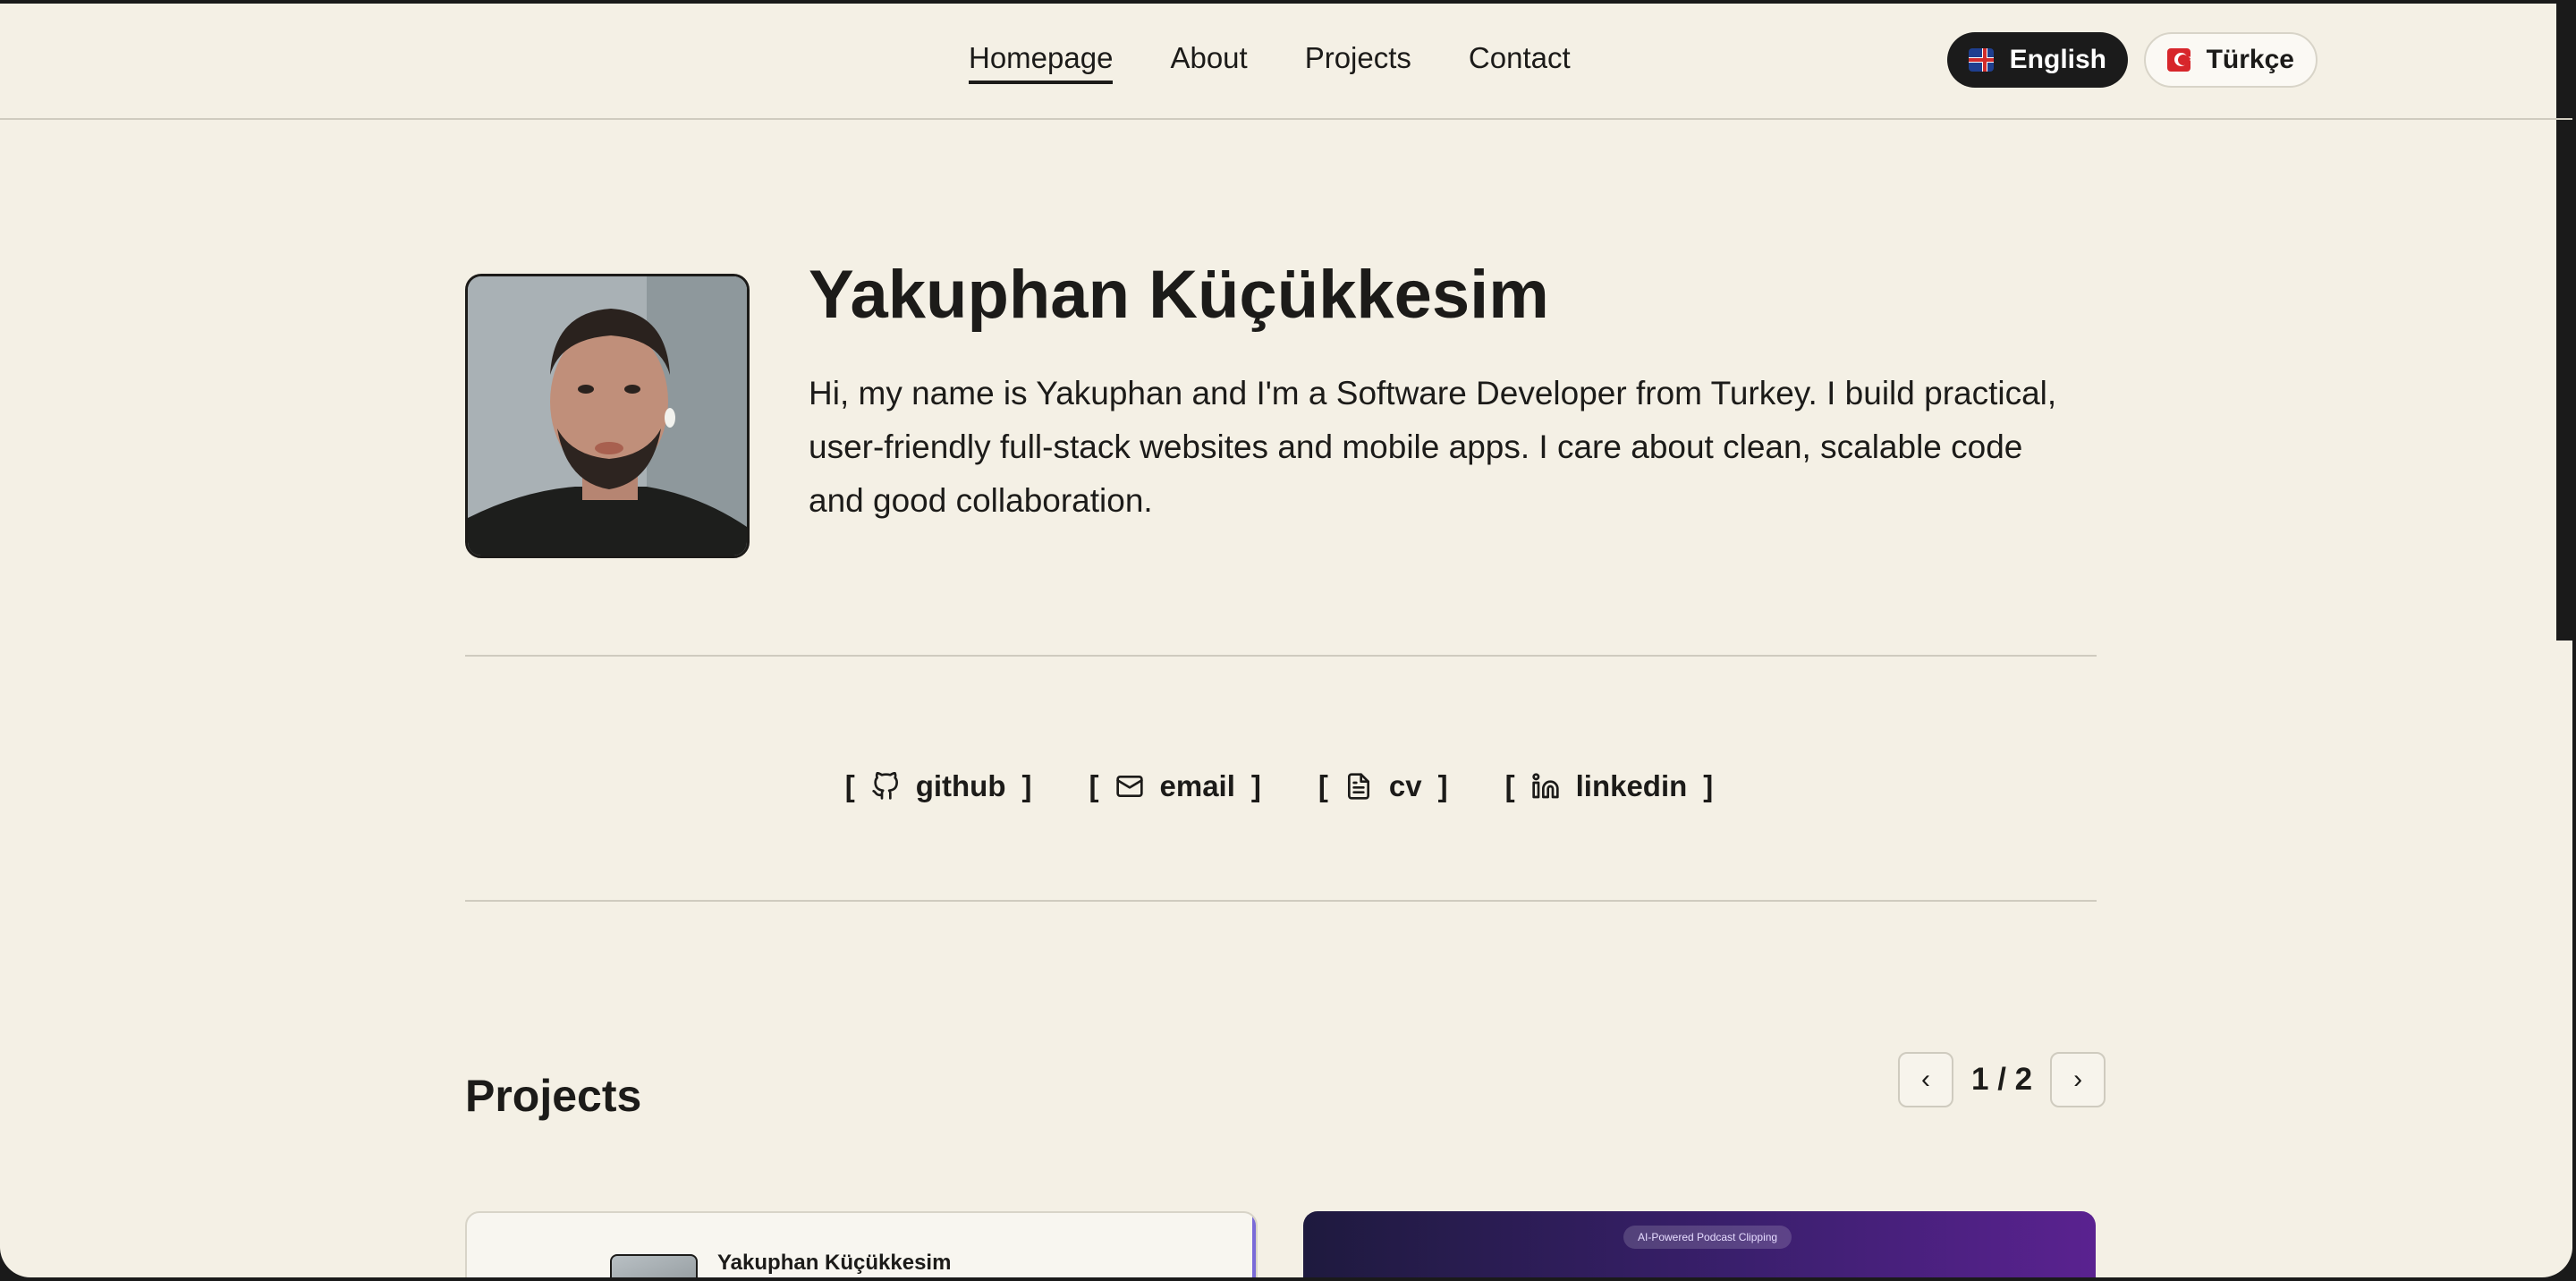  I want to click on next-page-button: ›, so click(2078, 1079).